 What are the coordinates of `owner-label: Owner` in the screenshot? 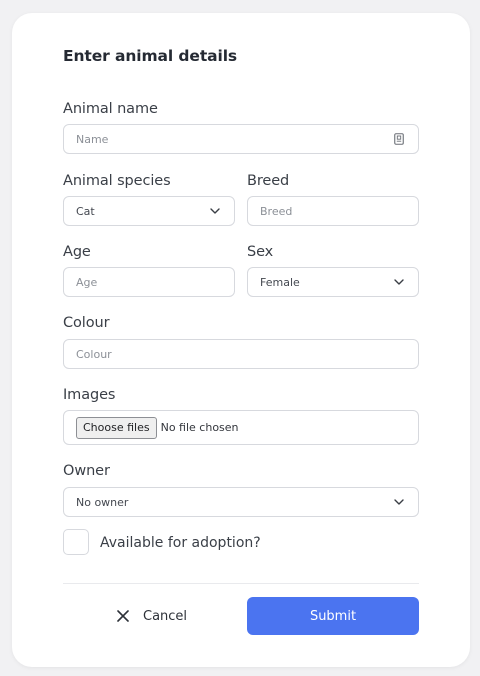 It's located at (86, 471).